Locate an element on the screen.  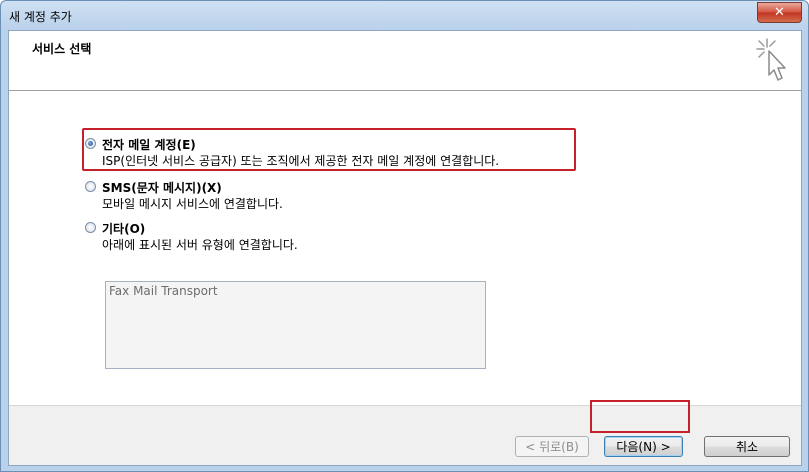
other-option-description: 아래에 표시된 서버 유형에 연결합니다. is located at coordinates (200, 245).